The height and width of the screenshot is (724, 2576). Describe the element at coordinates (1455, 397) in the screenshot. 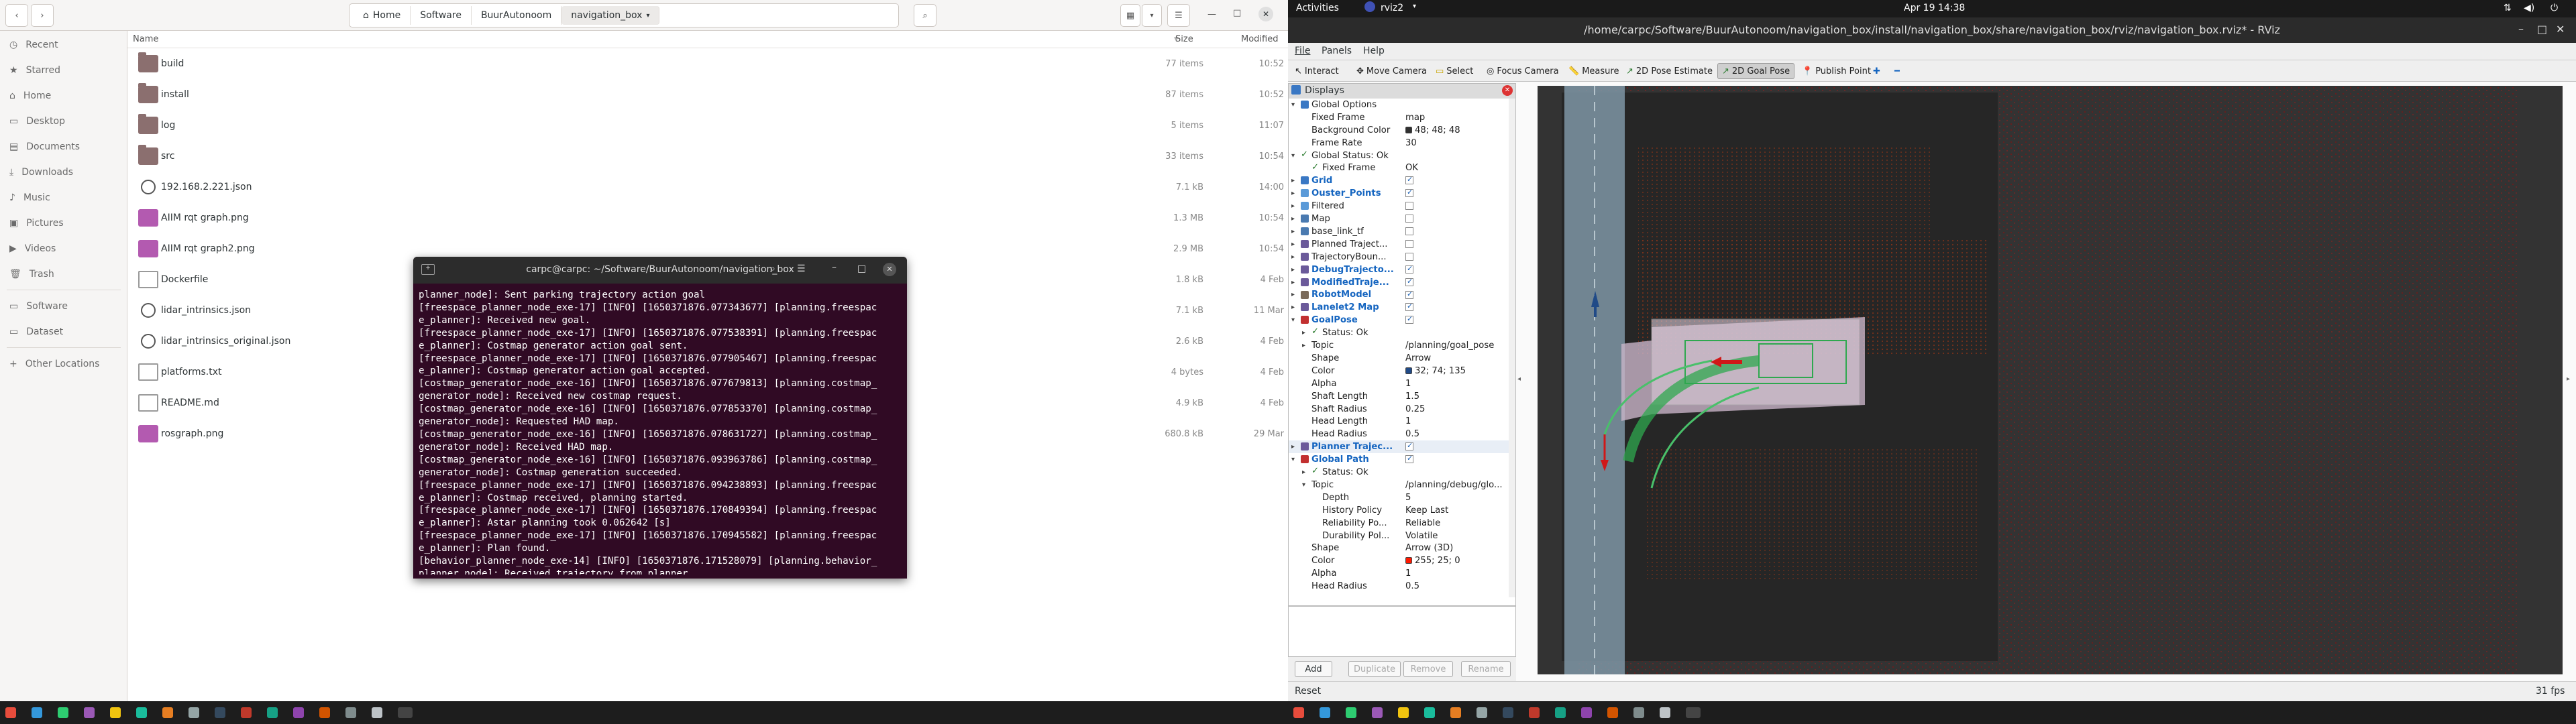

I see `tree-value: 1.5` at that location.